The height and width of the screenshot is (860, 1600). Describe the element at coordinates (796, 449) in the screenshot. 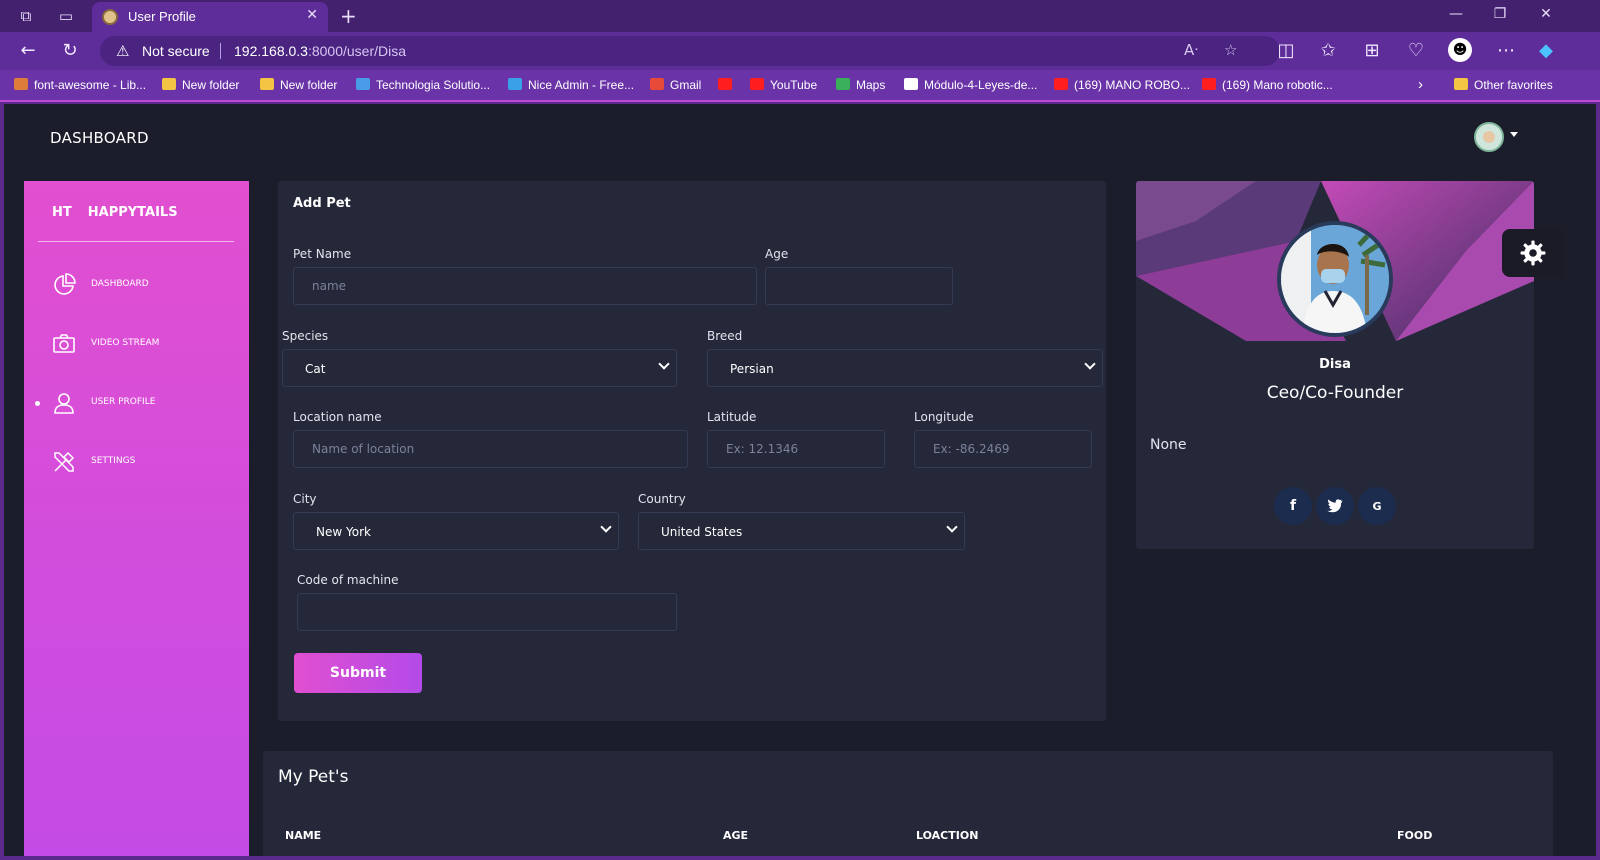

I see `latitude-input: Ex: 12.1346` at that location.